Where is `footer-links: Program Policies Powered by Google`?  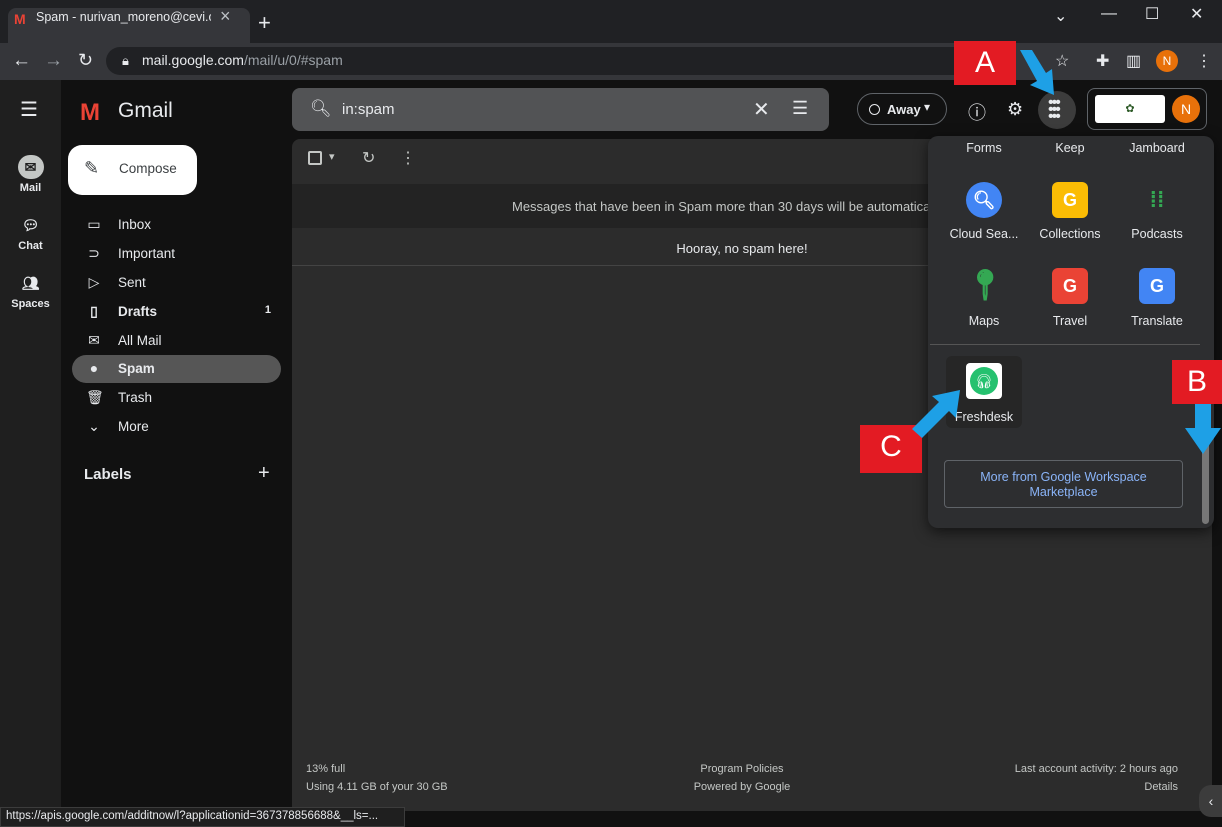 footer-links: Program Policies Powered by Google is located at coordinates (742, 778).